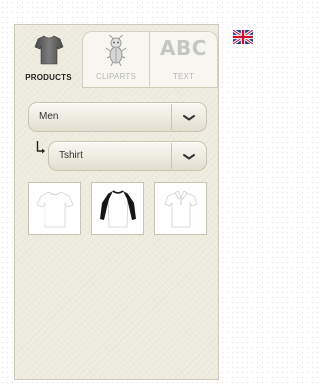 Image resolution: width=320 pixels, height=385 pixels. I want to click on tab-text-label: TEXT, so click(183, 76).